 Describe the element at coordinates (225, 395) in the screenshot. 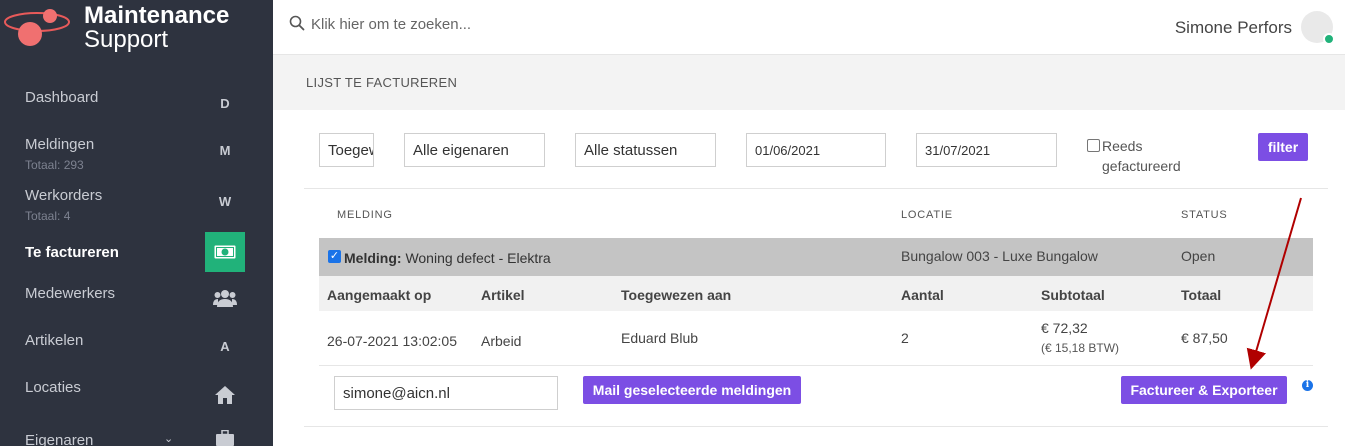

I see `home-icon` at that location.